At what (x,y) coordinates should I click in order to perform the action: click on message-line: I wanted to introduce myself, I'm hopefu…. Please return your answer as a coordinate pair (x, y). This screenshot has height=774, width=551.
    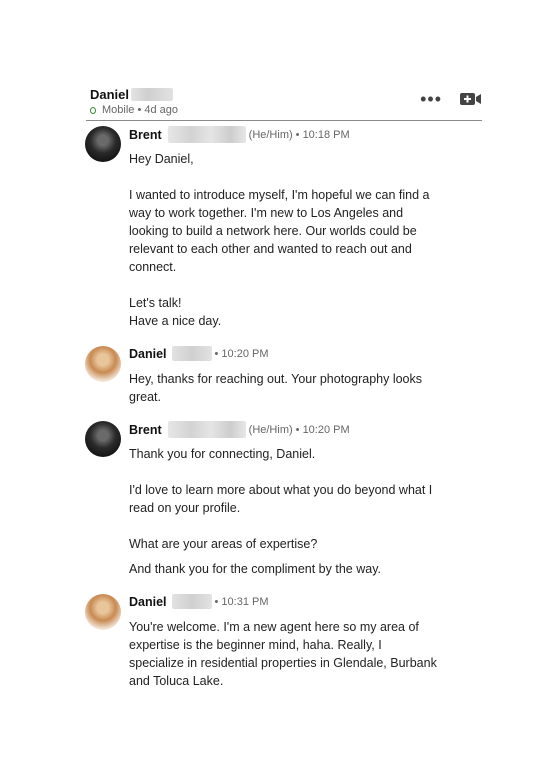
    Looking at the image, I should click on (279, 231).